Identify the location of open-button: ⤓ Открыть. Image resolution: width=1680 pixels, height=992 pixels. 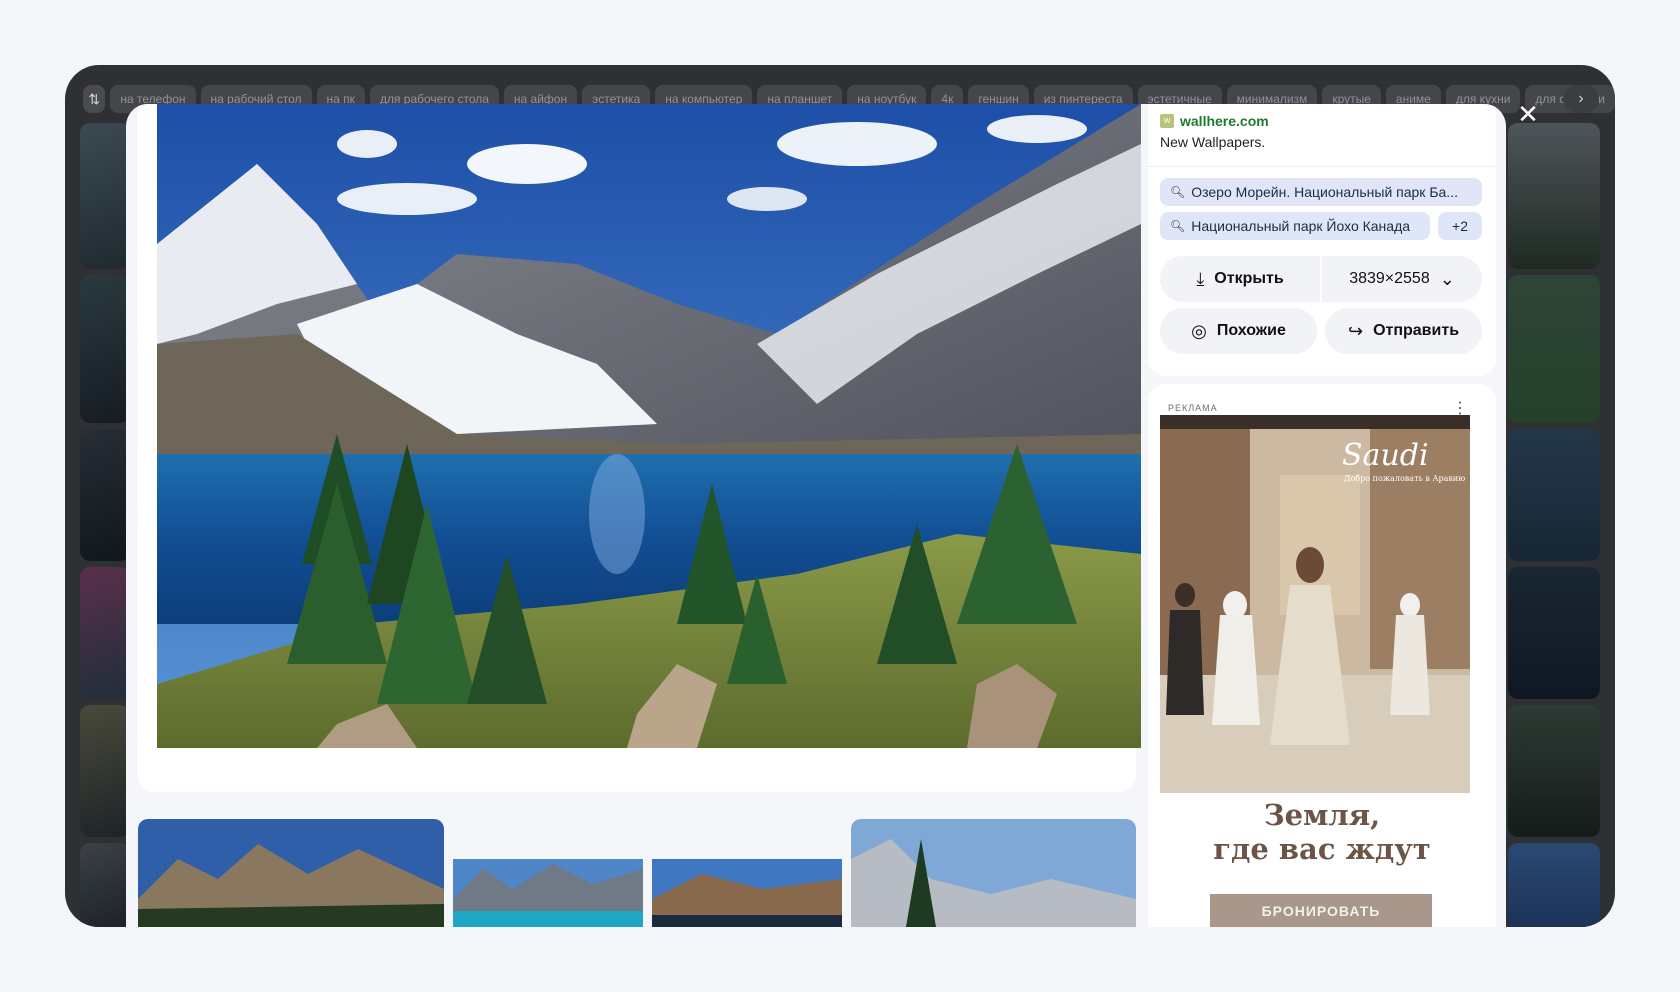
(1240, 279).